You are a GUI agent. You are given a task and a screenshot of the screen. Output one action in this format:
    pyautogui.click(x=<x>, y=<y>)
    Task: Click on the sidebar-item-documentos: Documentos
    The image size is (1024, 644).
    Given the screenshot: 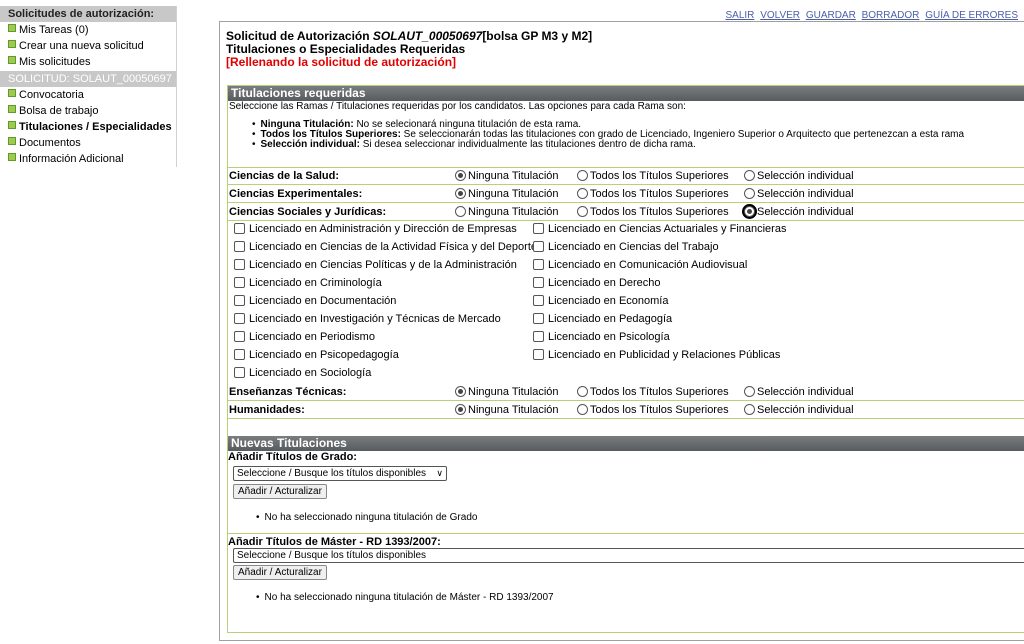 What is the action you would take?
    pyautogui.click(x=88, y=143)
    